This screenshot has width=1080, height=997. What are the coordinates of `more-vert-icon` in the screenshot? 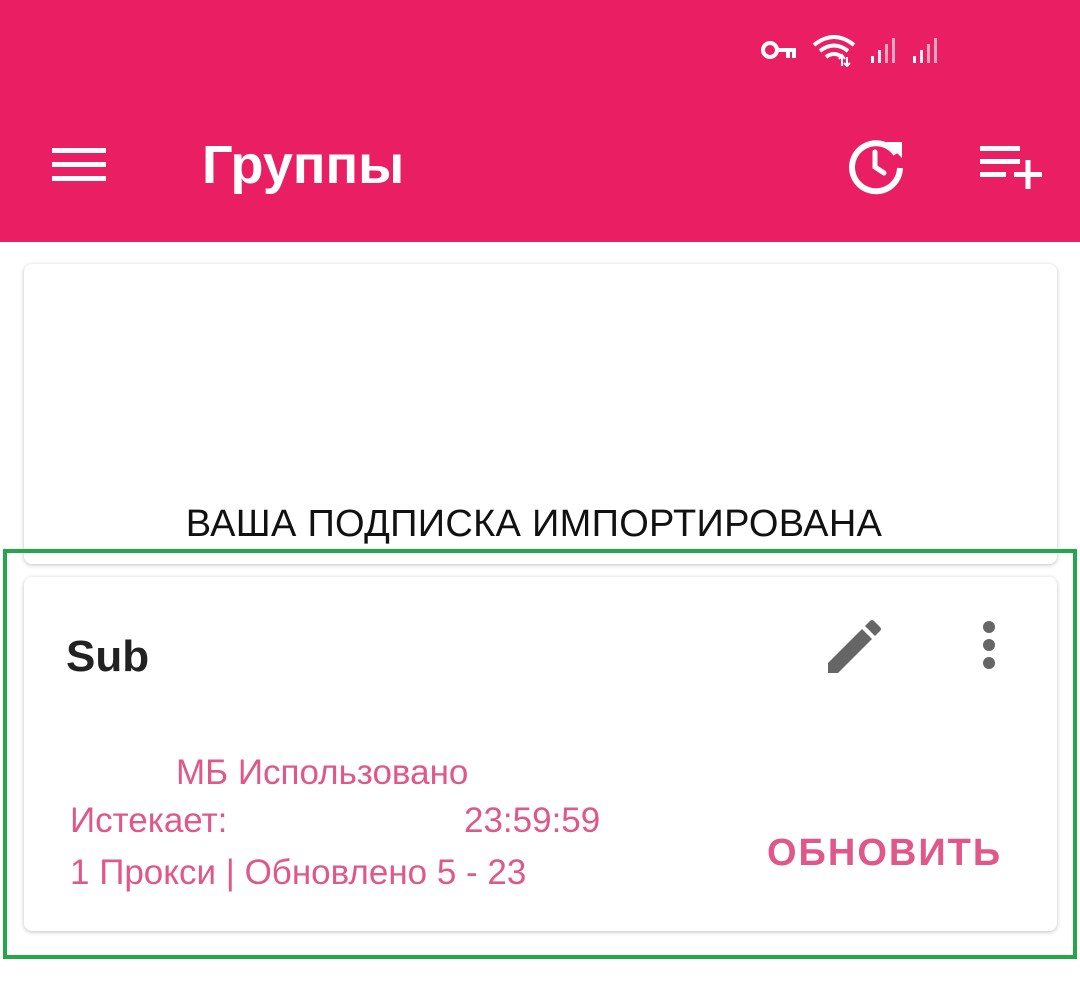 It's located at (989, 647).